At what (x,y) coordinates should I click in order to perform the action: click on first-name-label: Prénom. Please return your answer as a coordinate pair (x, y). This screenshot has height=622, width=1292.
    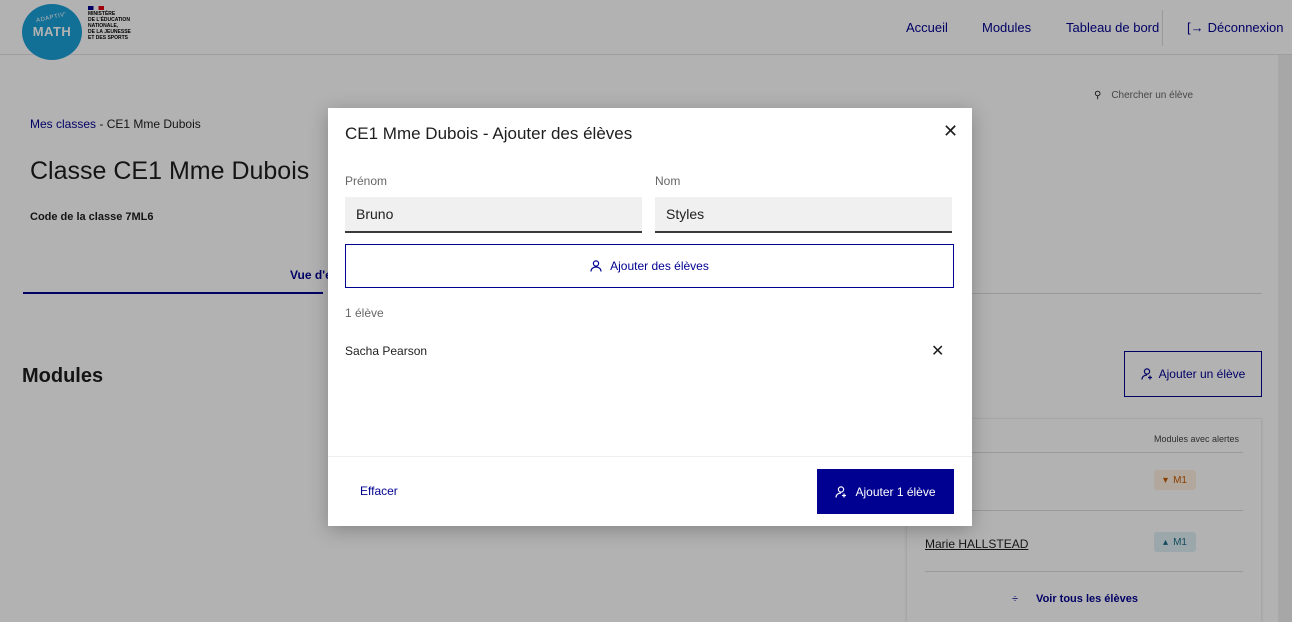
    Looking at the image, I should click on (366, 181).